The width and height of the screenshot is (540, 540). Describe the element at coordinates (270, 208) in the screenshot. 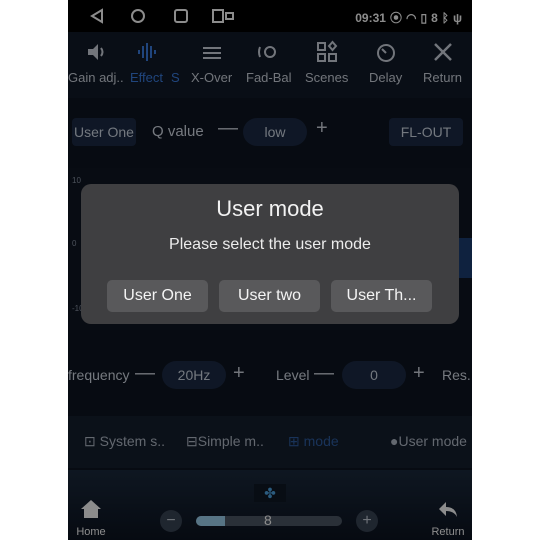

I see `dialog-title: User mode` at that location.